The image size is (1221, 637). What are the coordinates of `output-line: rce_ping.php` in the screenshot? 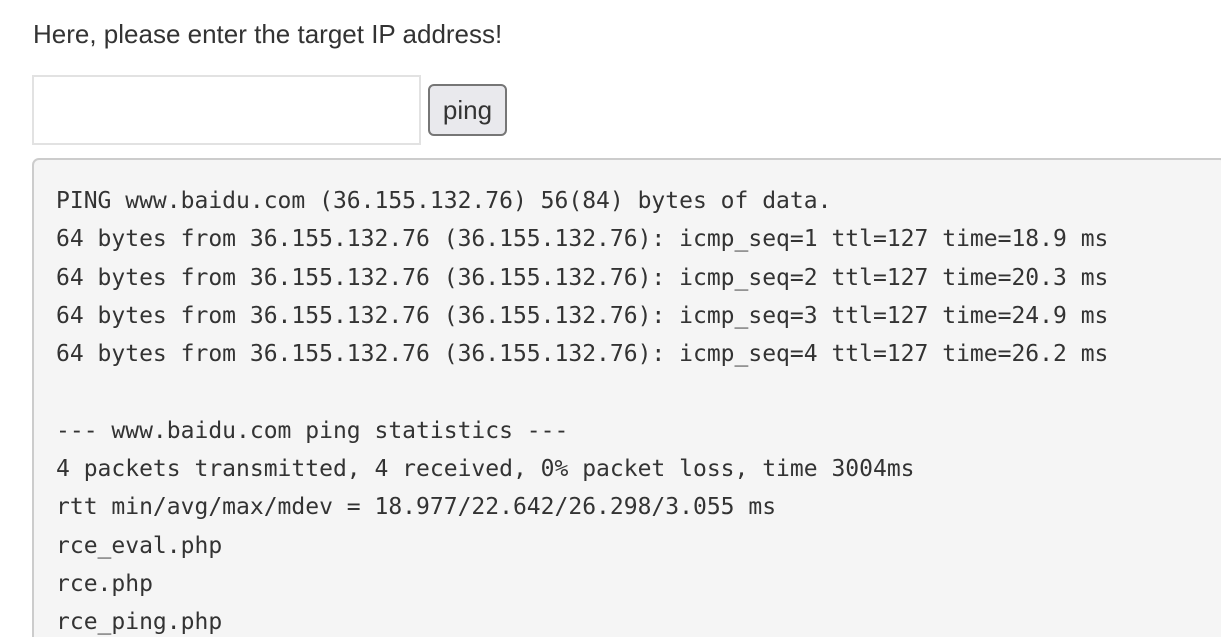 It's located at (139, 622).